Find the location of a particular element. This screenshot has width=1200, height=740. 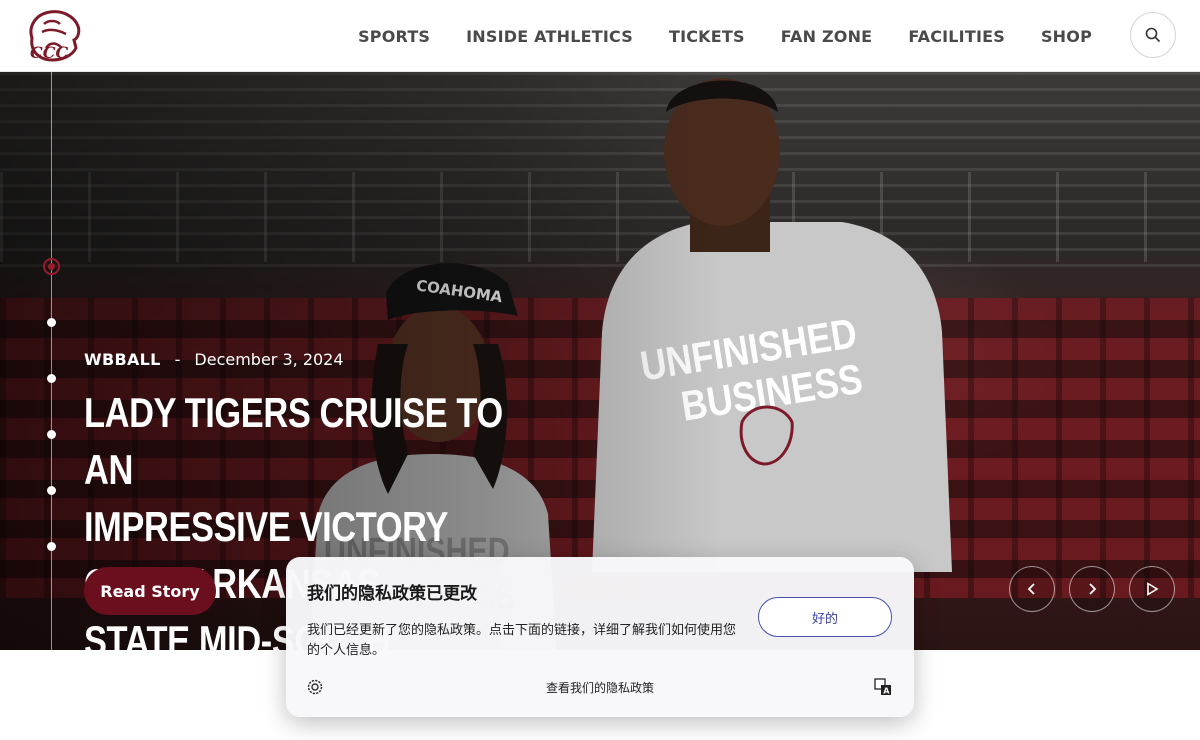

chevron-left-icon is located at coordinates (1031, 589).